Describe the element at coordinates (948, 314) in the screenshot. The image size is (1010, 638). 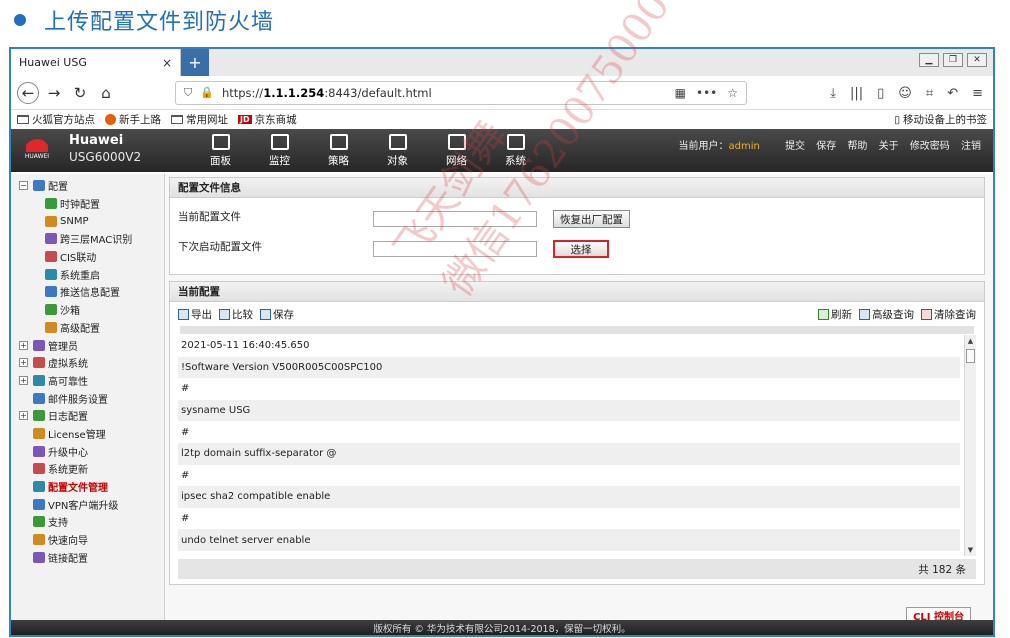
I see `clear-query-button: 清除查询` at that location.